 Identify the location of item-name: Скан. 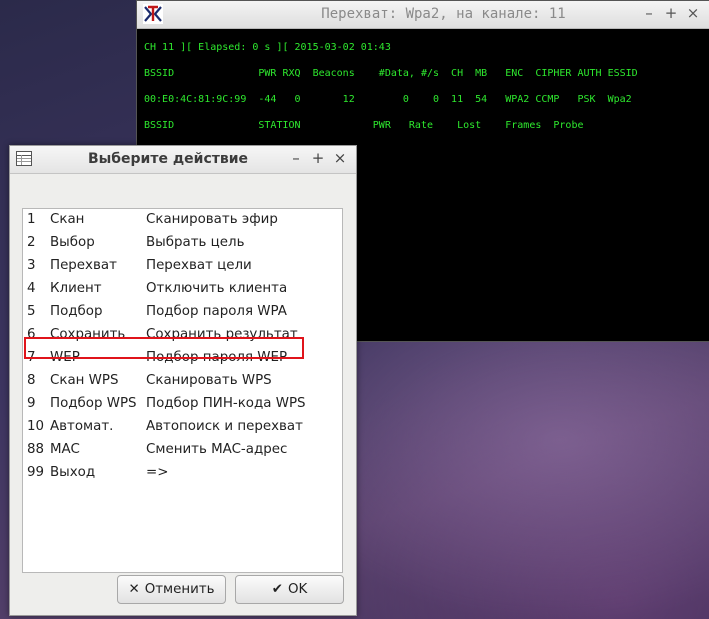
(67, 219).